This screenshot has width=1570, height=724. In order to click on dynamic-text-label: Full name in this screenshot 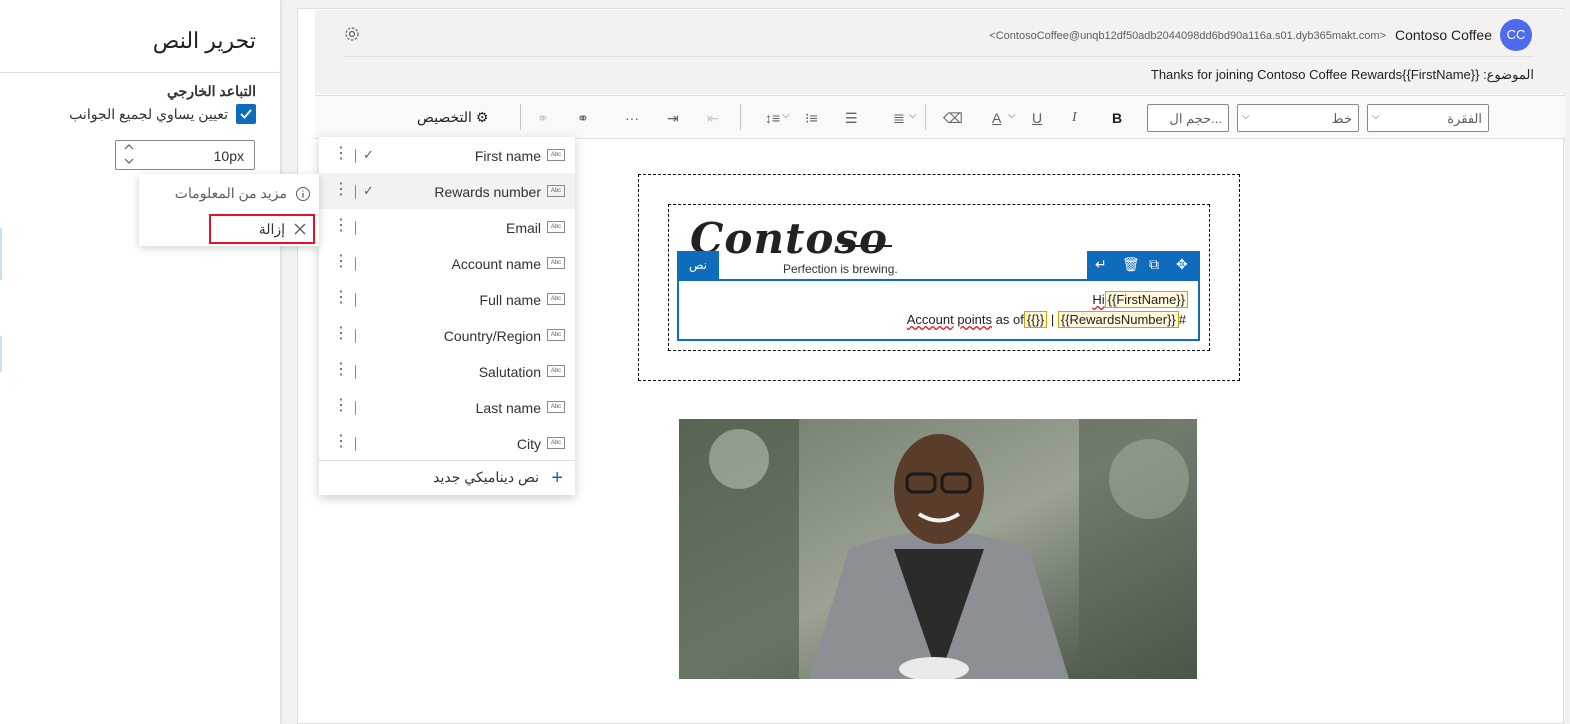, I will do `click(510, 300)`.